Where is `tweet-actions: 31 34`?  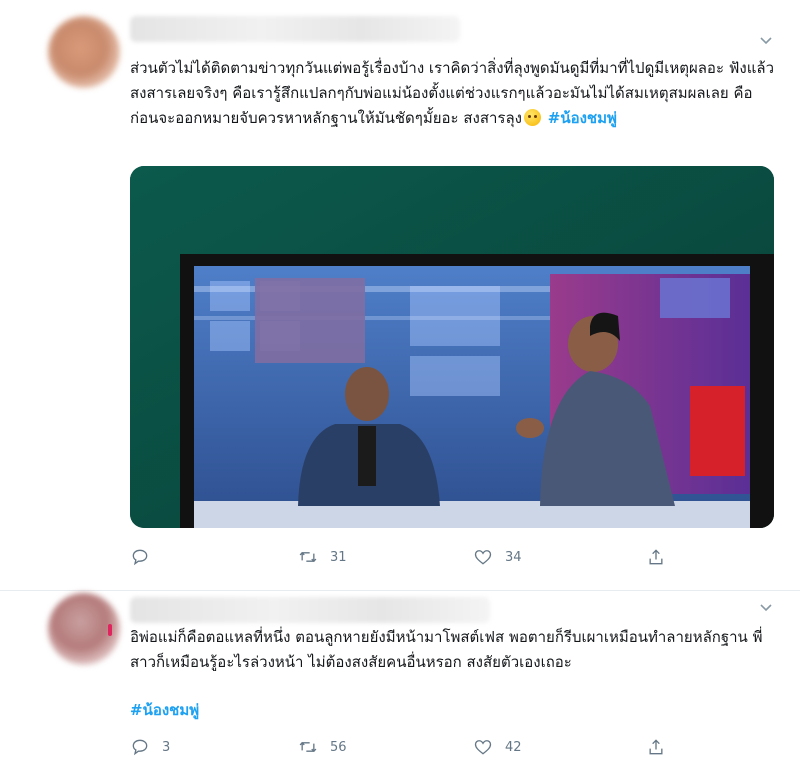 tweet-actions: 31 34 is located at coordinates (400, 557).